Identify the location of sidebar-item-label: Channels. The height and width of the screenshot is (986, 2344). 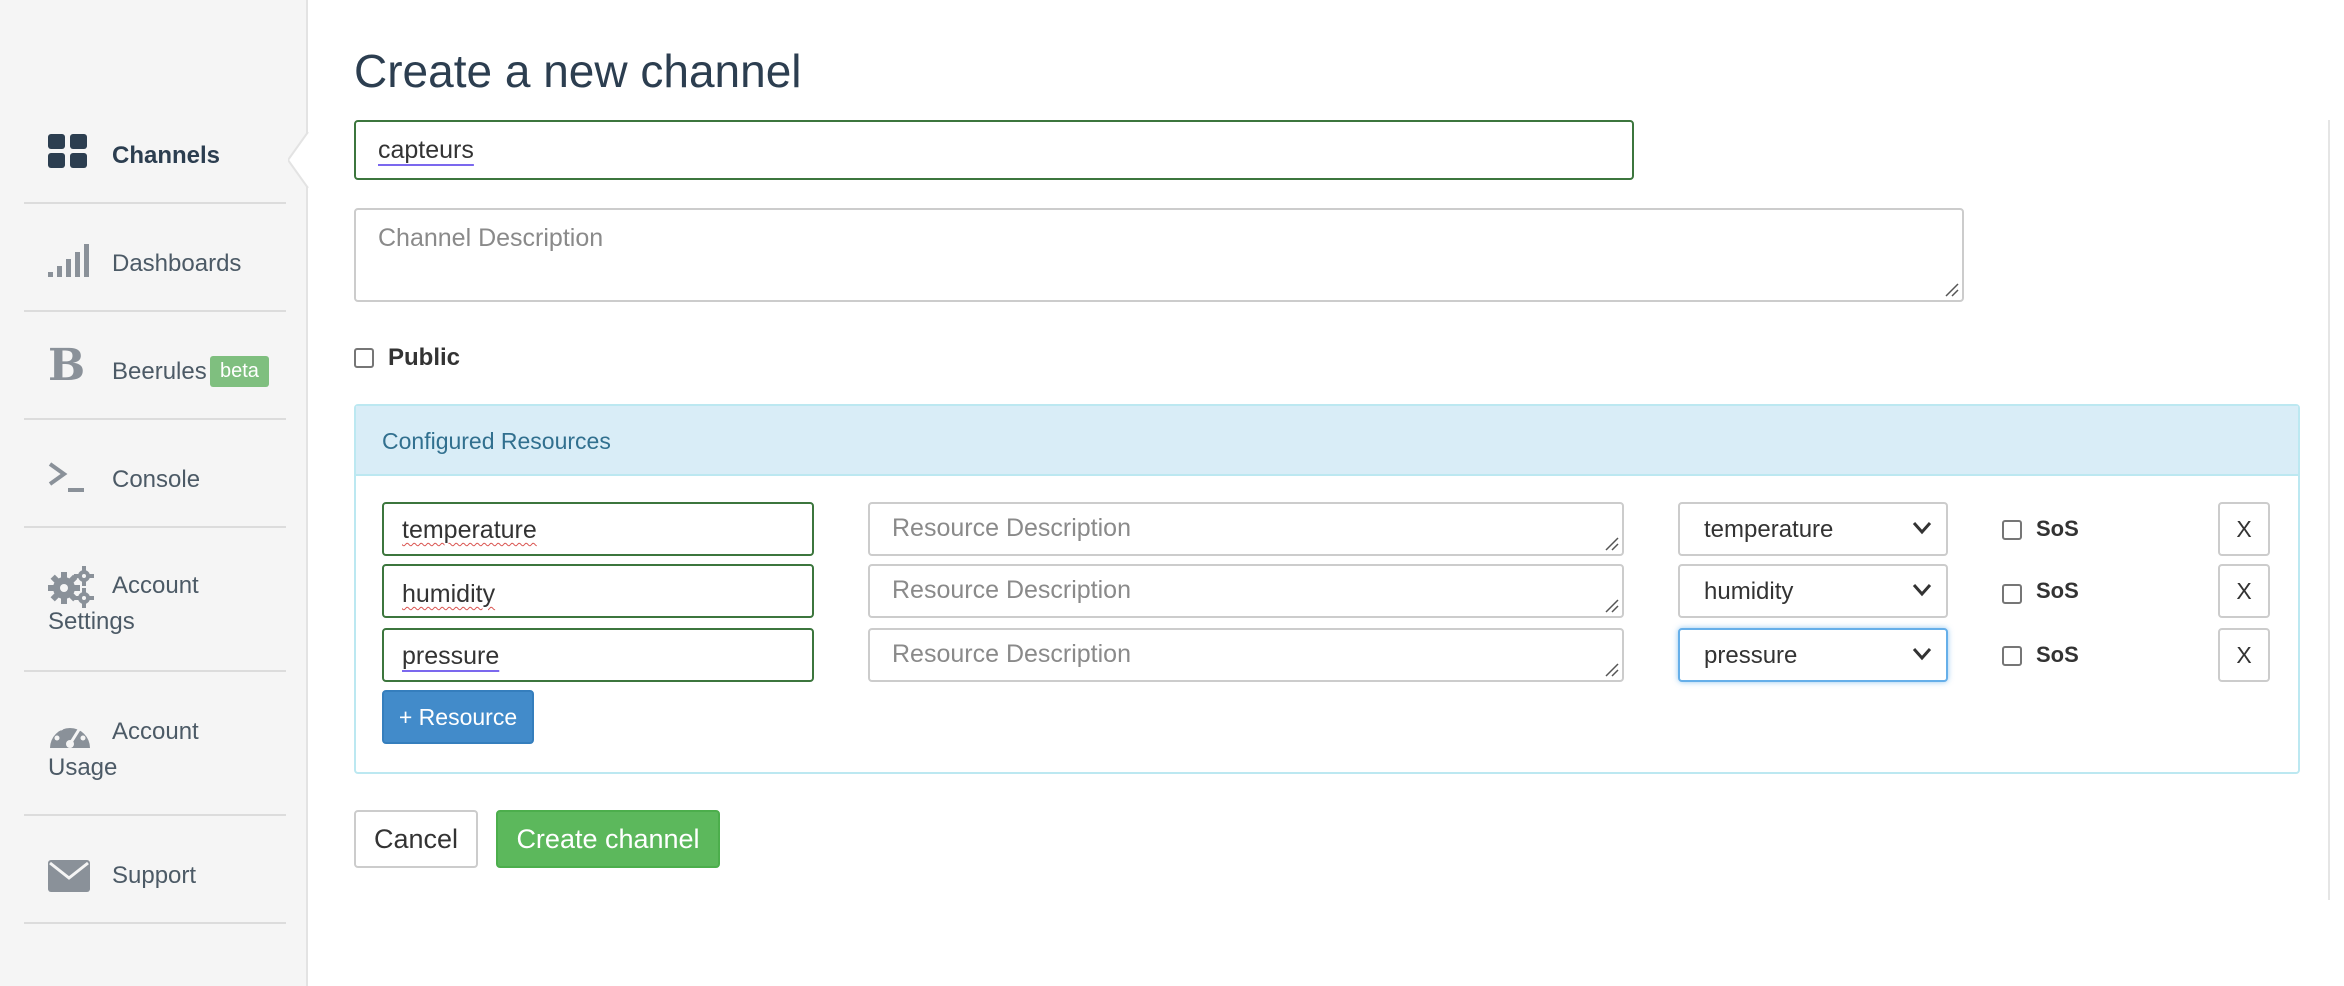
(166, 155).